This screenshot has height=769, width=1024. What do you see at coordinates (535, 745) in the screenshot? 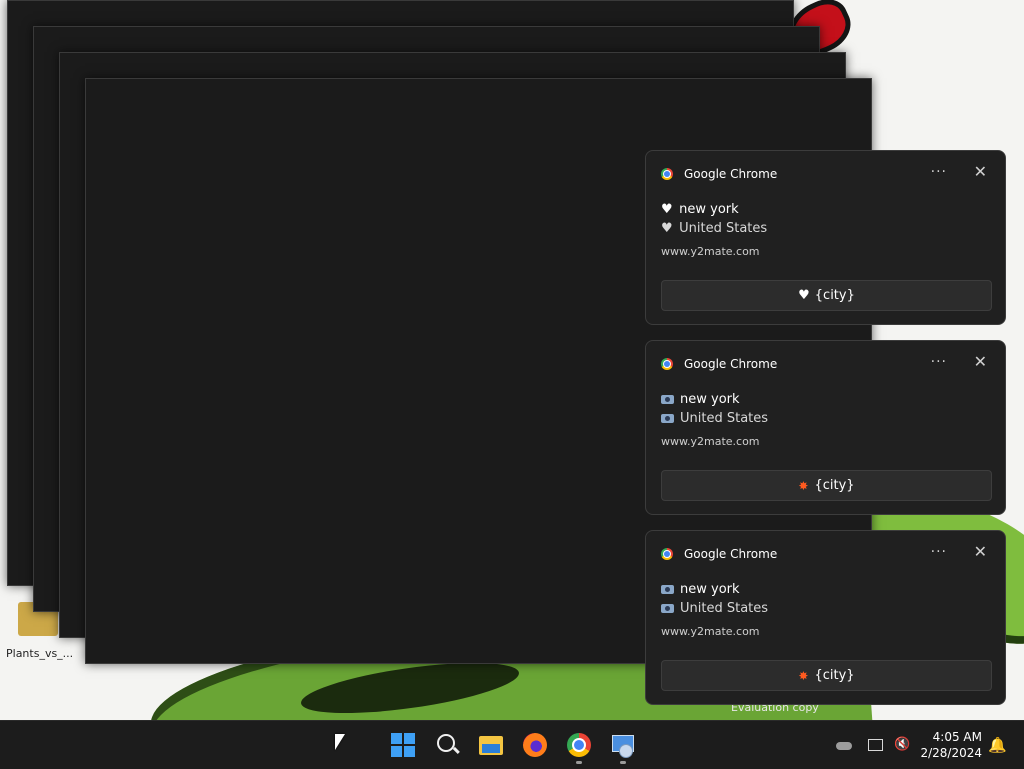
I see `firefox-icon` at bounding box center [535, 745].